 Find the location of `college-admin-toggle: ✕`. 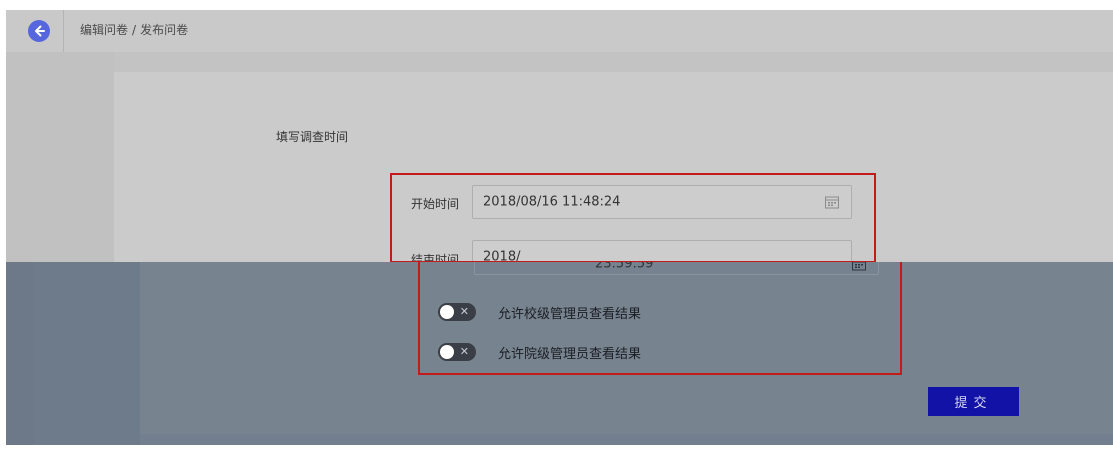

college-admin-toggle: ✕ is located at coordinates (457, 352).